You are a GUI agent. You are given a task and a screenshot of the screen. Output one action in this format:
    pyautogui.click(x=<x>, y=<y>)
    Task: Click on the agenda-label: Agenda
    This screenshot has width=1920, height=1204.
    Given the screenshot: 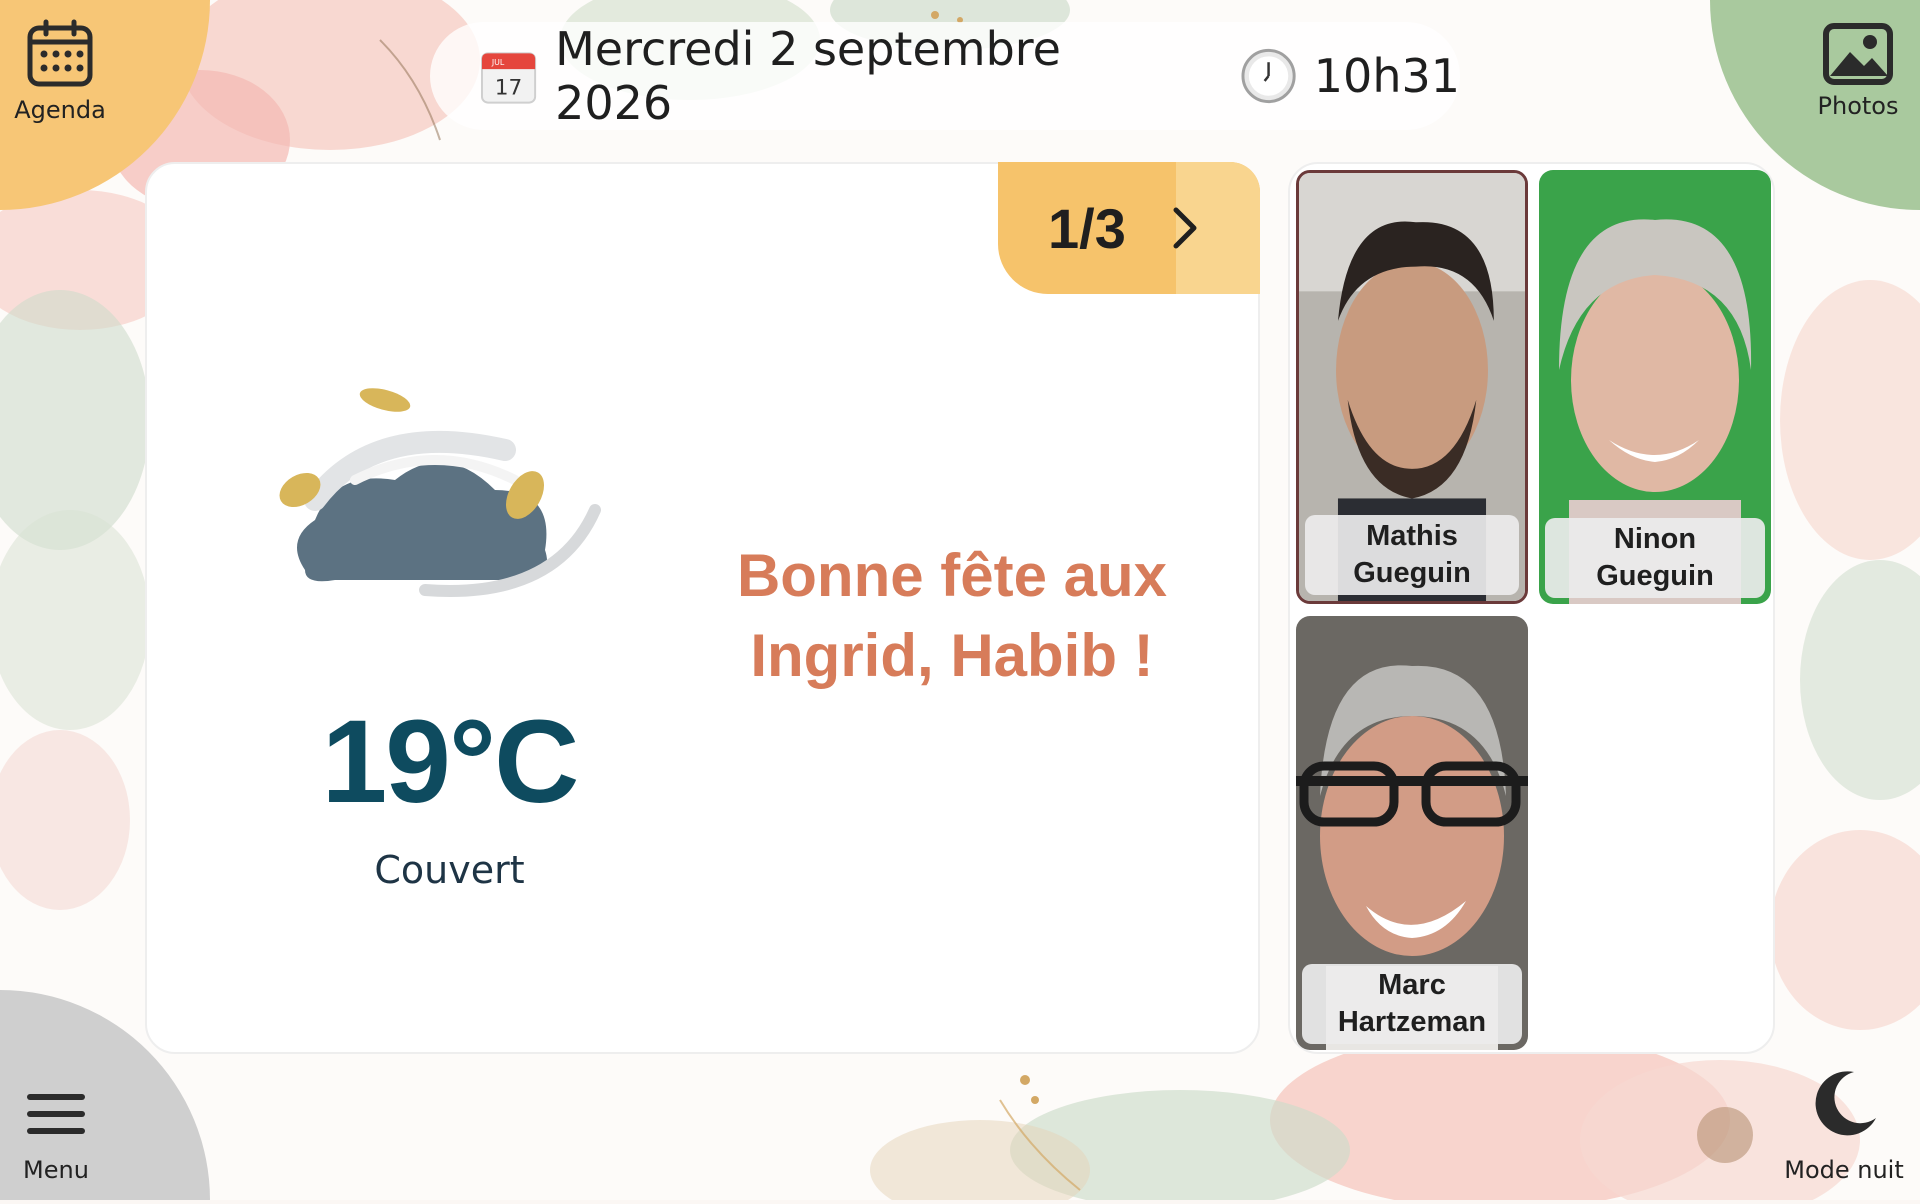 What is the action you would take?
    pyautogui.click(x=60, y=110)
    